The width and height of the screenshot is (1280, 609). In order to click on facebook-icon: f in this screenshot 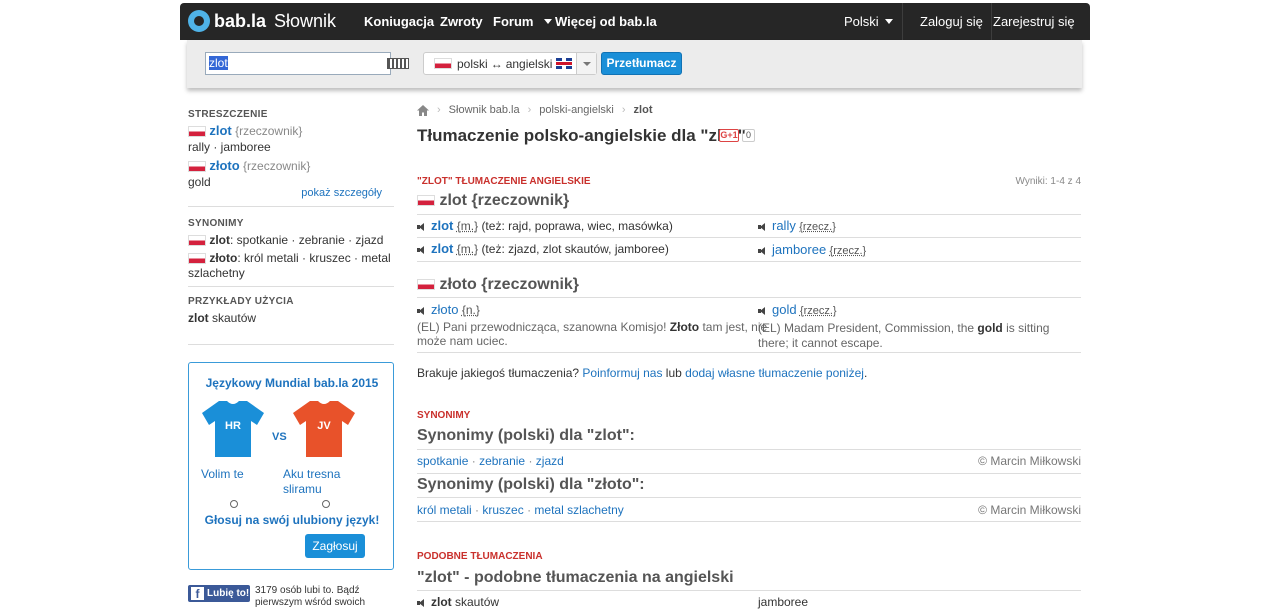, I will do `click(197, 593)`.